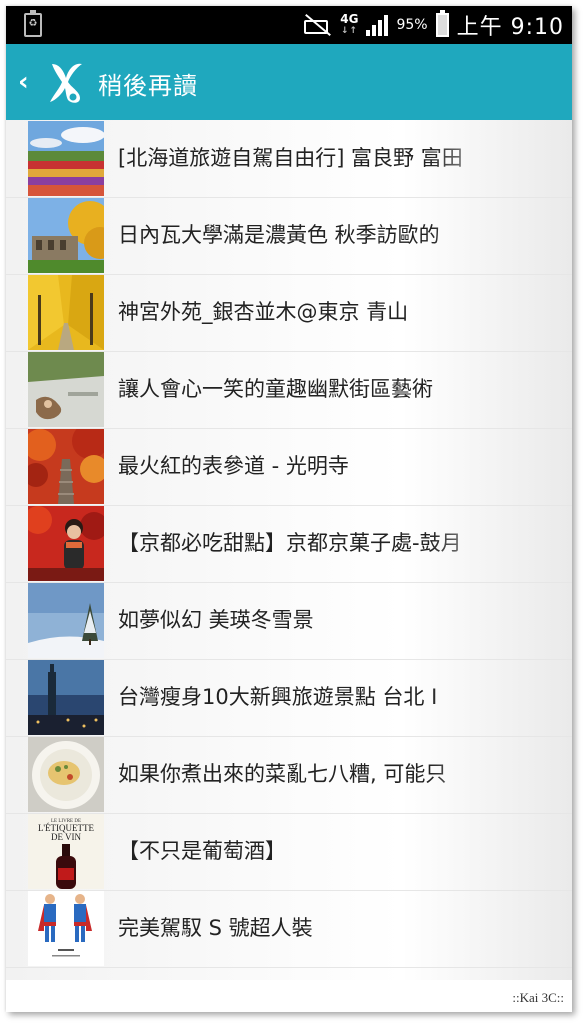 Image resolution: width=584 pixels, height=1024 pixels. I want to click on article-title: [北海道旅遊自駕自由行] 富良野 富田, so click(290, 158).